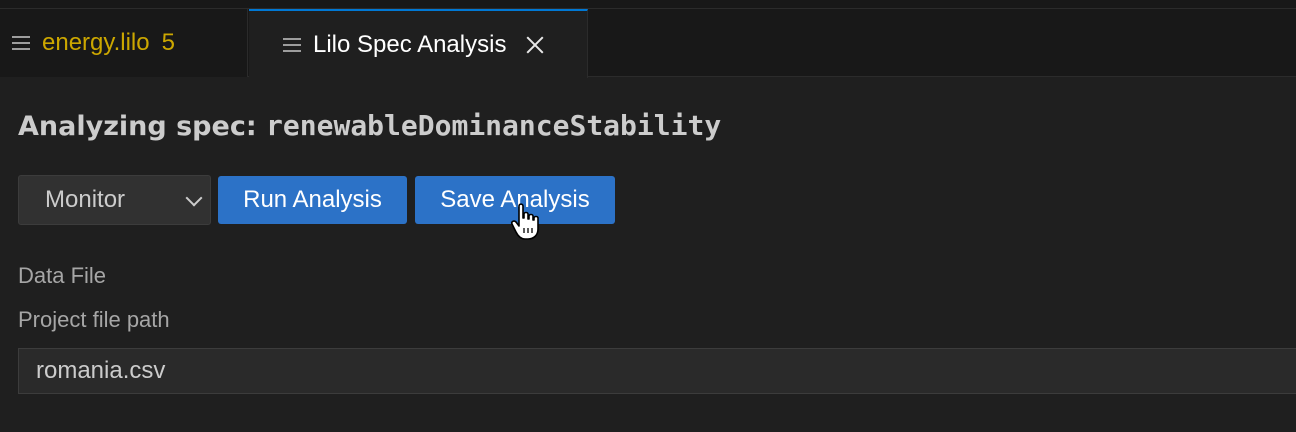  Describe the element at coordinates (494, 125) in the screenshot. I see `spec-name: renewableDominanceStability` at that location.